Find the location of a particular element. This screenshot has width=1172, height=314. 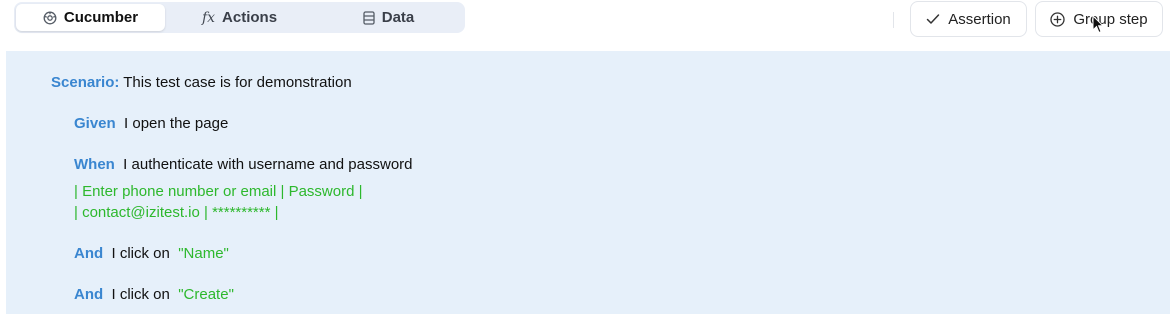

check-icon is located at coordinates (933, 19).